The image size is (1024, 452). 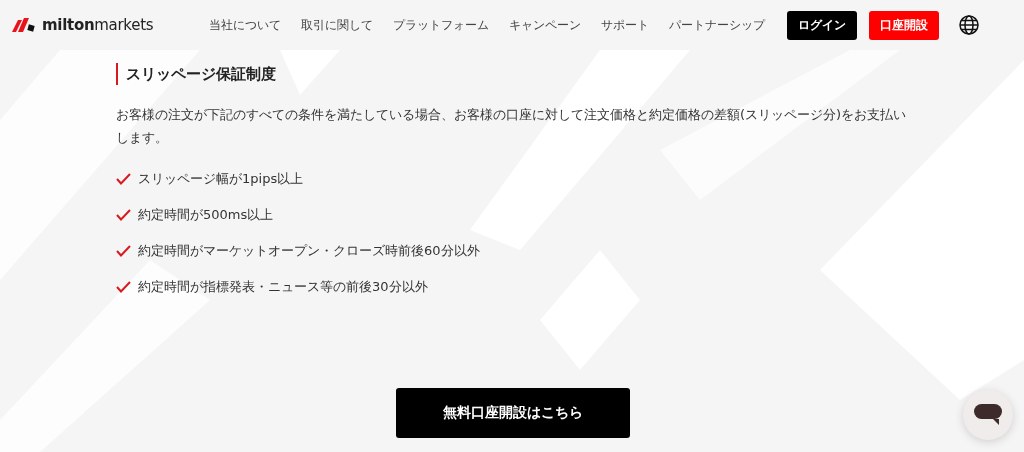 What do you see at coordinates (221, 178) in the screenshot?
I see `condition-text: スリッページ幅が1pips以上` at bounding box center [221, 178].